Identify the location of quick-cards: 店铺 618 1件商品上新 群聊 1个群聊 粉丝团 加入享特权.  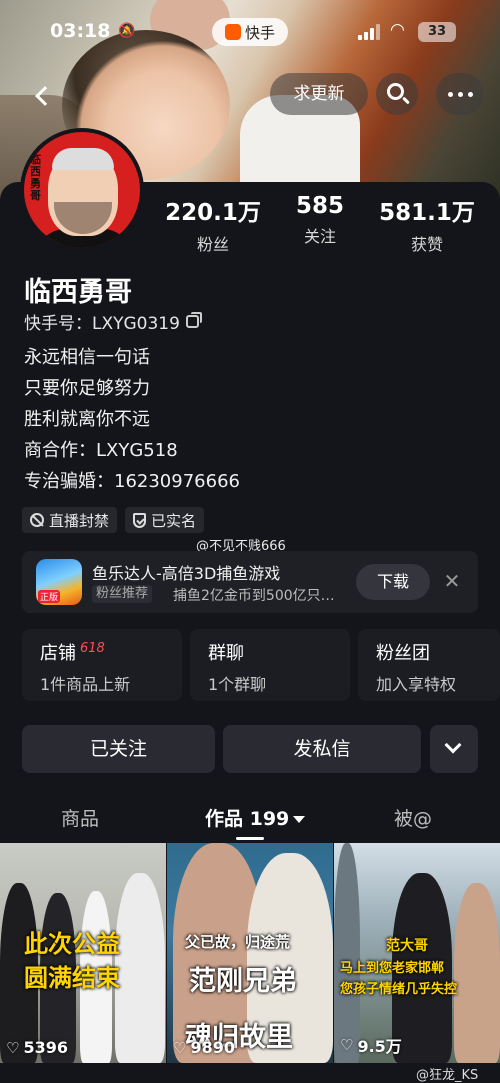
(261, 665).